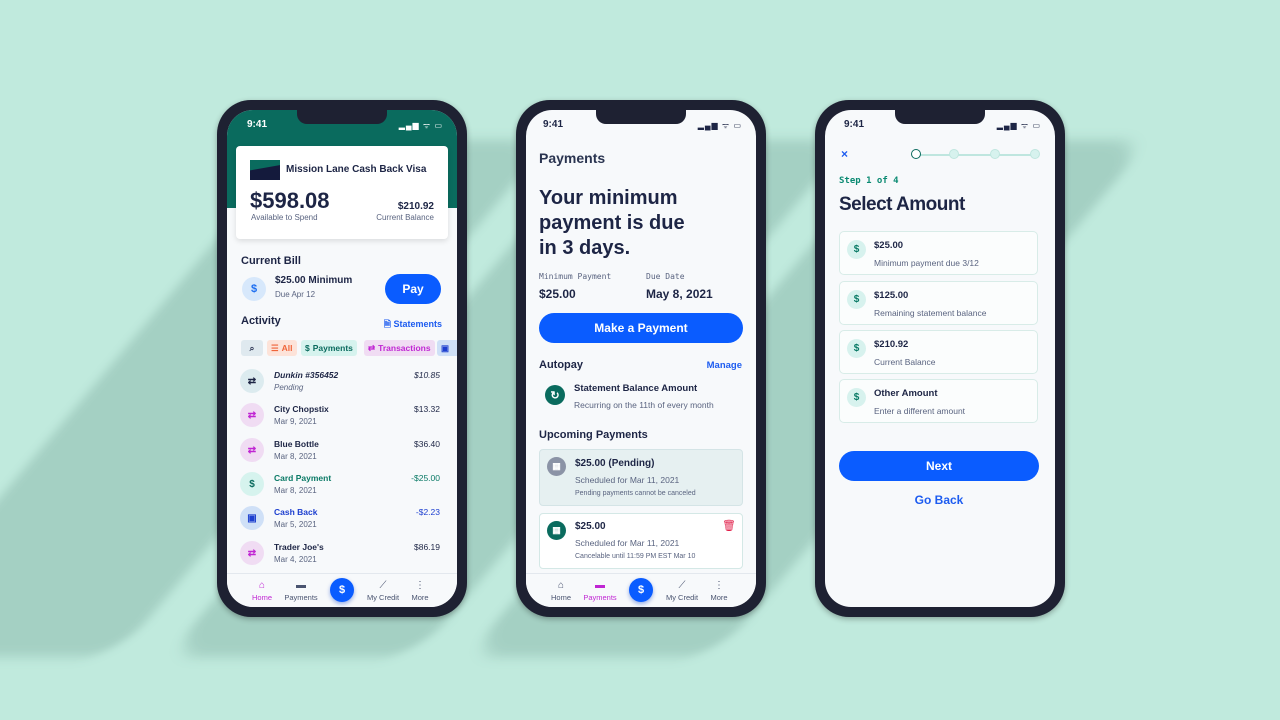 This screenshot has height=720, width=1280. What do you see at coordinates (930, 313) in the screenshot?
I see `option-description: Remaining statement balance` at bounding box center [930, 313].